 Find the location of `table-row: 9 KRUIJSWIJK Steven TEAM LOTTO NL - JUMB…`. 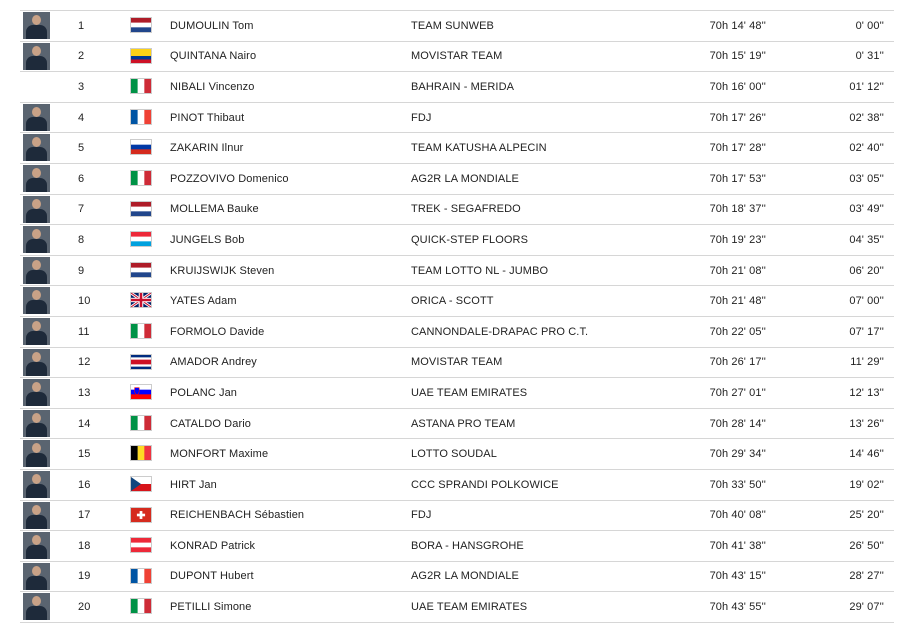

table-row: 9 KRUIJSWIJK Steven TEAM LOTTO NL - JUMB… is located at coordinates (457, 271).